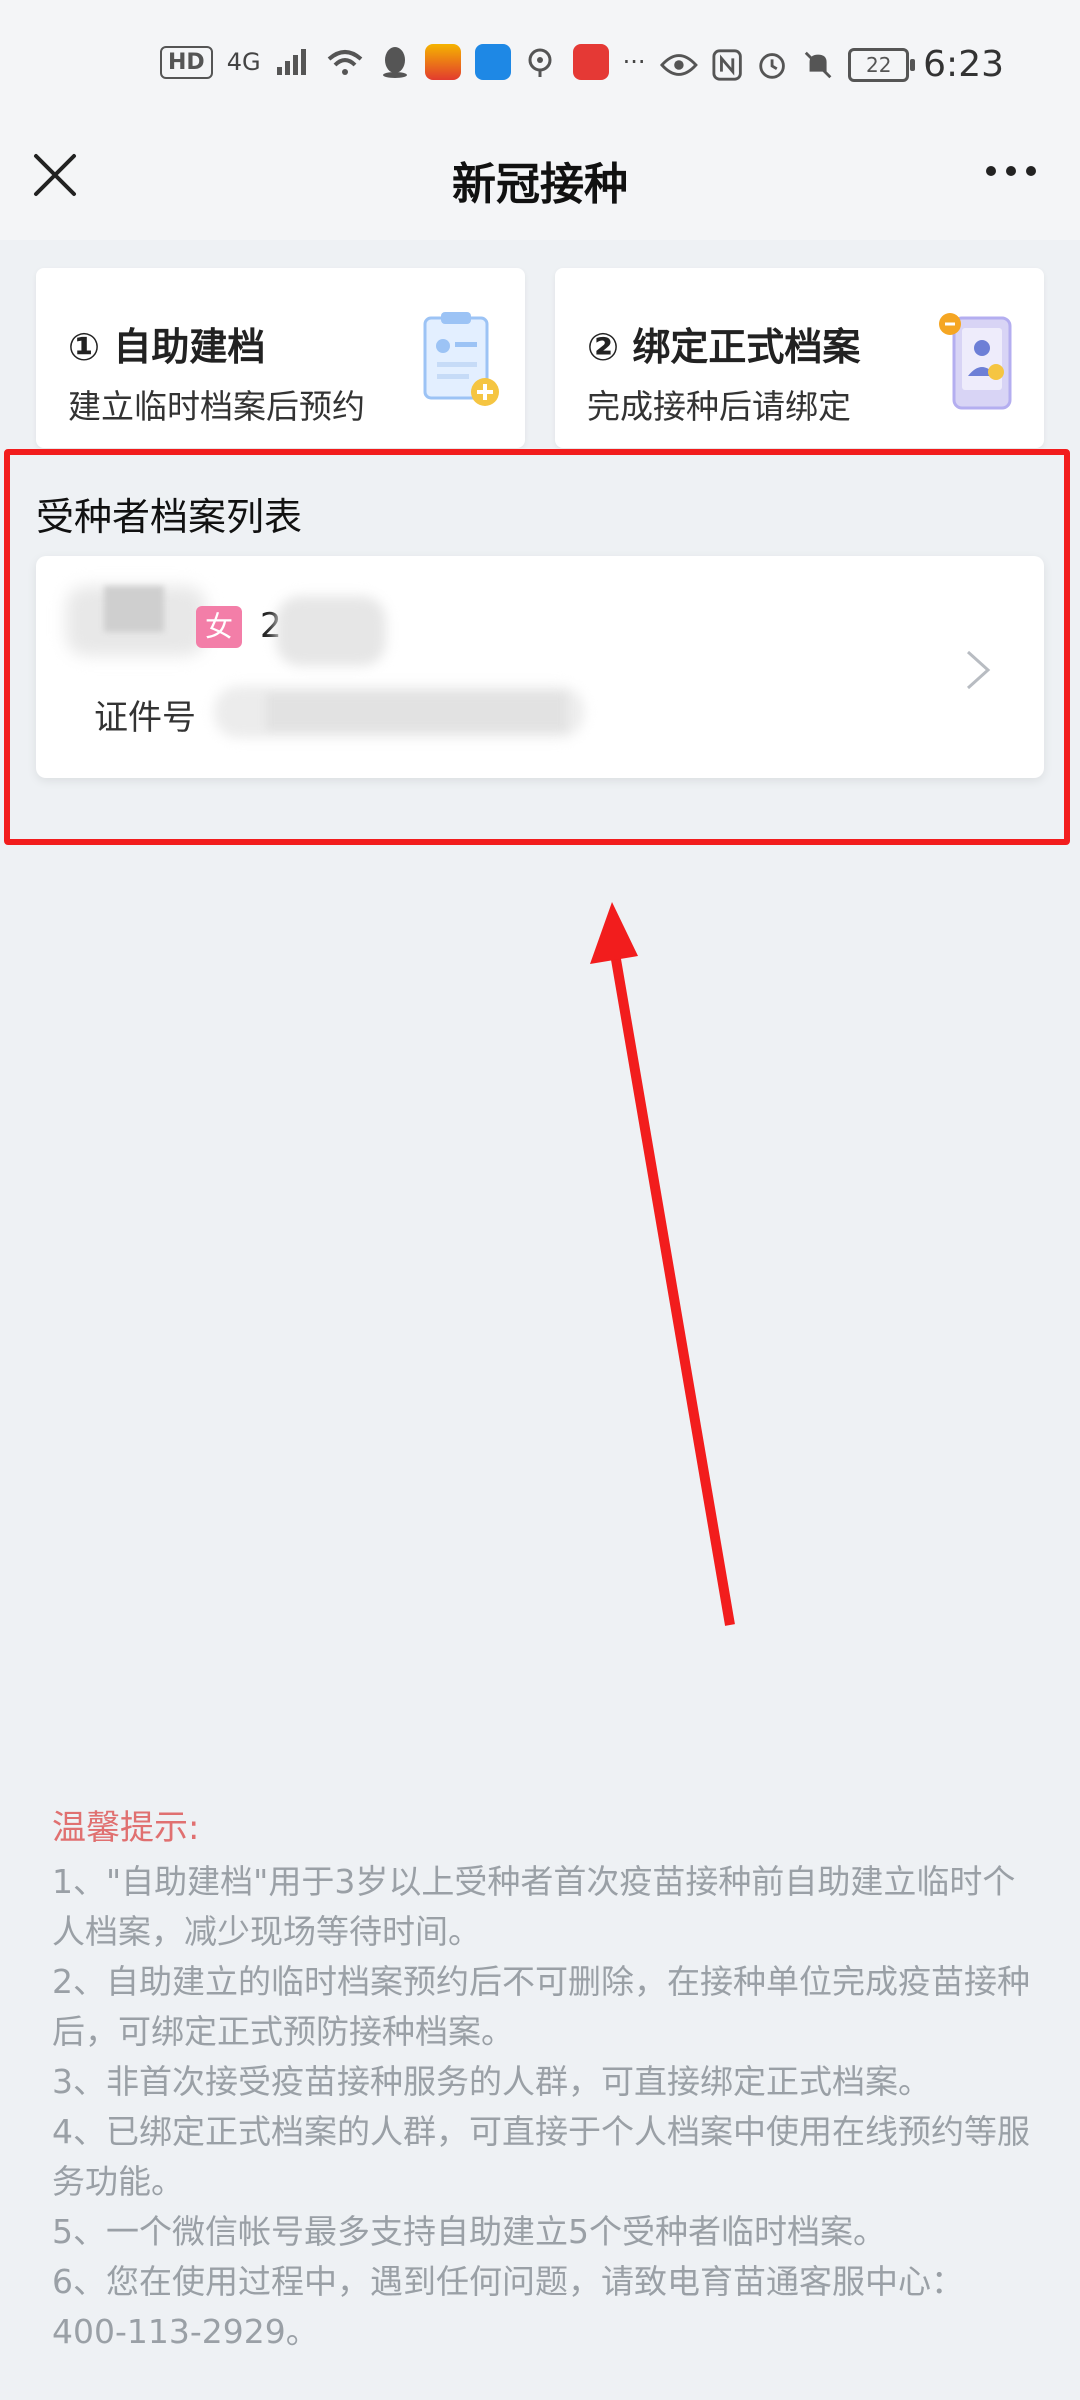 The image size is (1080, 2400). What do you see at coordinates (216, 406) in the screenshot?
I see `card-subtitle: 建立临时档案后预约` at bounding box center [216, 406].